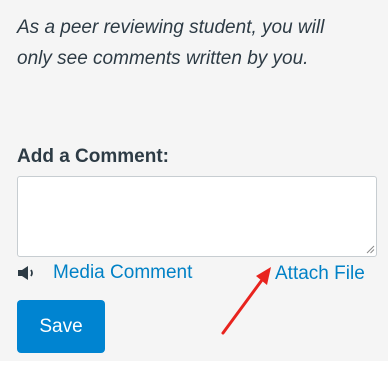  I want to click on notice-line-2: only see comments written by you., so click(163, 58).